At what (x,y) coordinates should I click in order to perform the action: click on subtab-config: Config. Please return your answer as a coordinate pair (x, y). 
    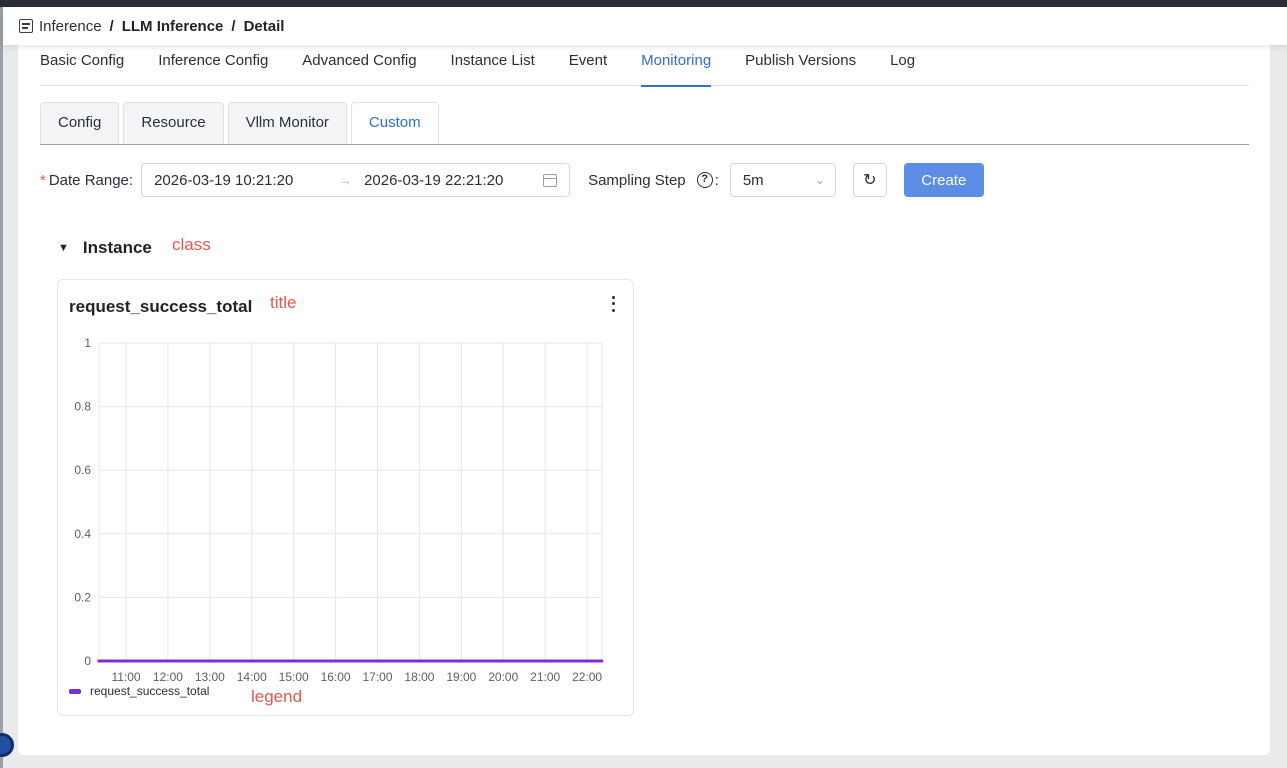
    Looking at the image, I should click on (80, 123).